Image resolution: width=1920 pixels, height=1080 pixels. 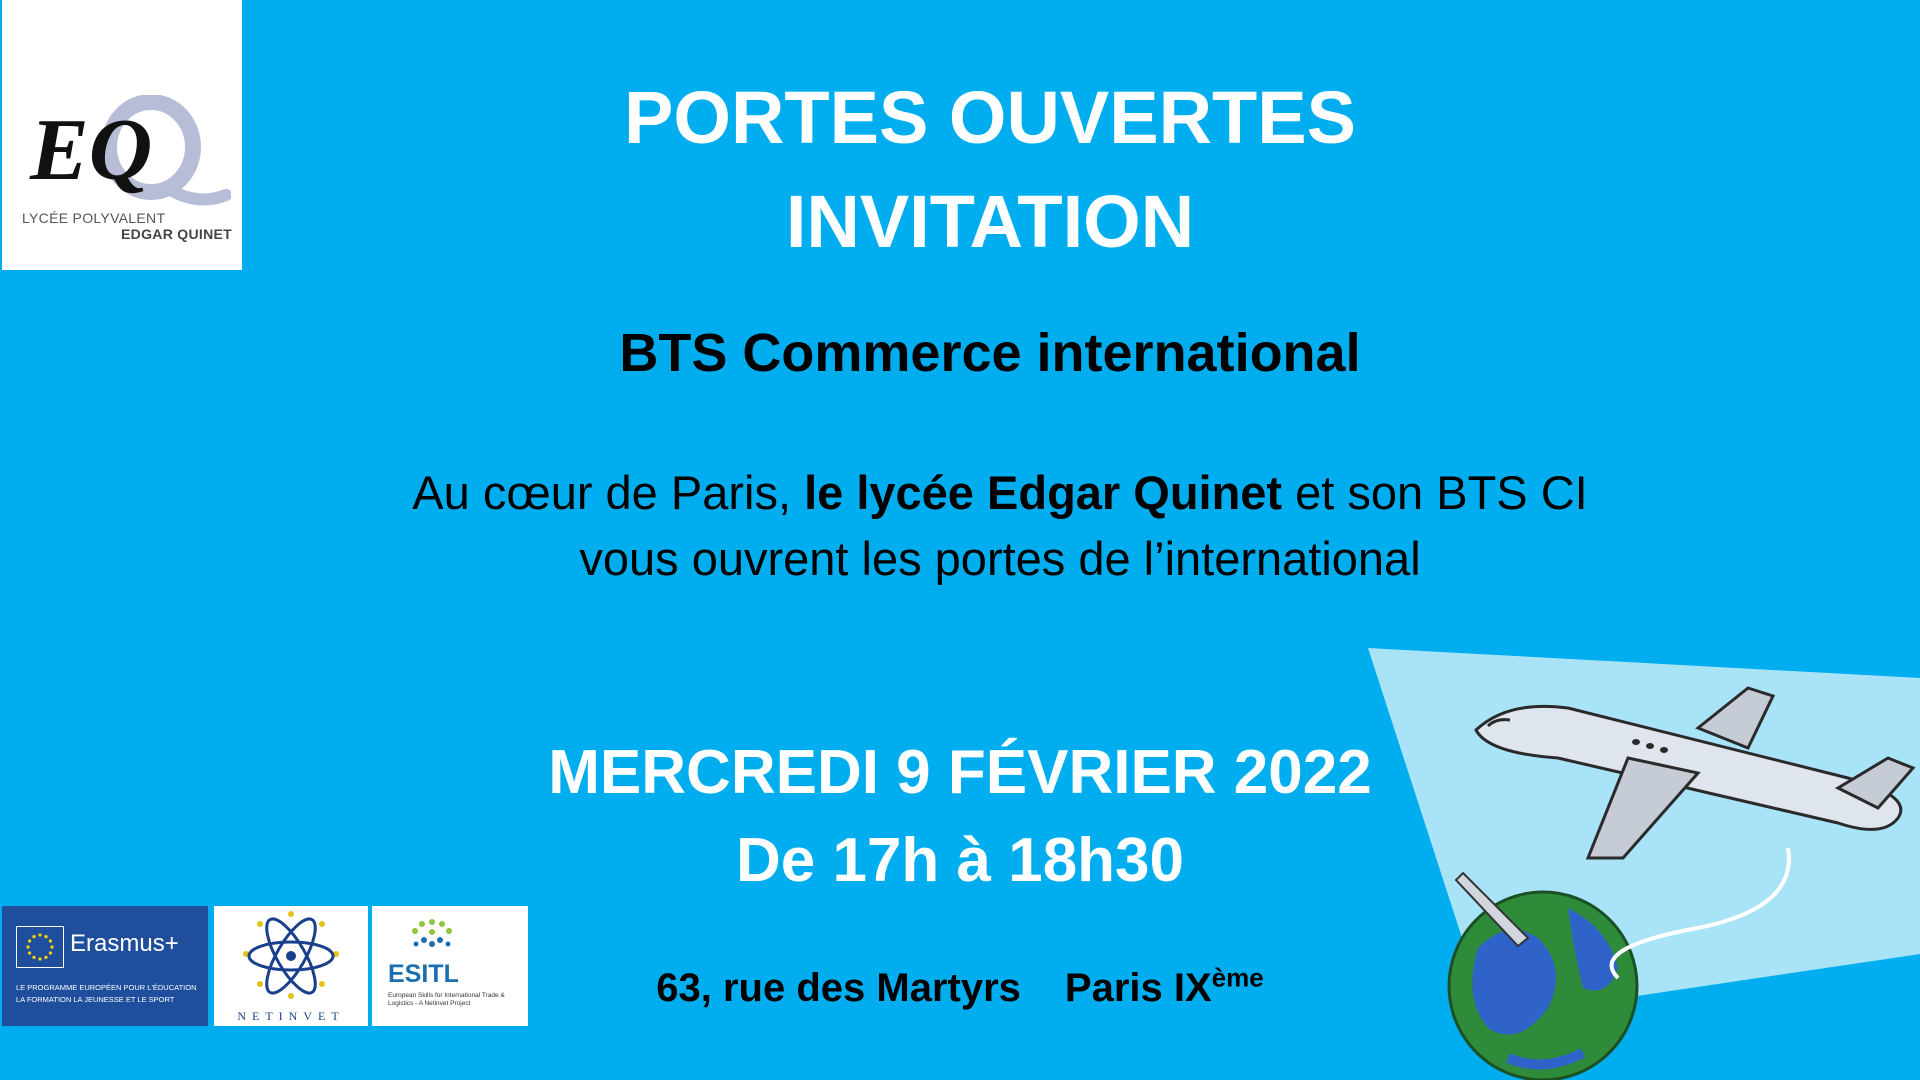 What do you see at coordinates (291, 1016) in the screenshot?
I see `netinvet-name: NETINVET` at bounding box center [291, 1016].